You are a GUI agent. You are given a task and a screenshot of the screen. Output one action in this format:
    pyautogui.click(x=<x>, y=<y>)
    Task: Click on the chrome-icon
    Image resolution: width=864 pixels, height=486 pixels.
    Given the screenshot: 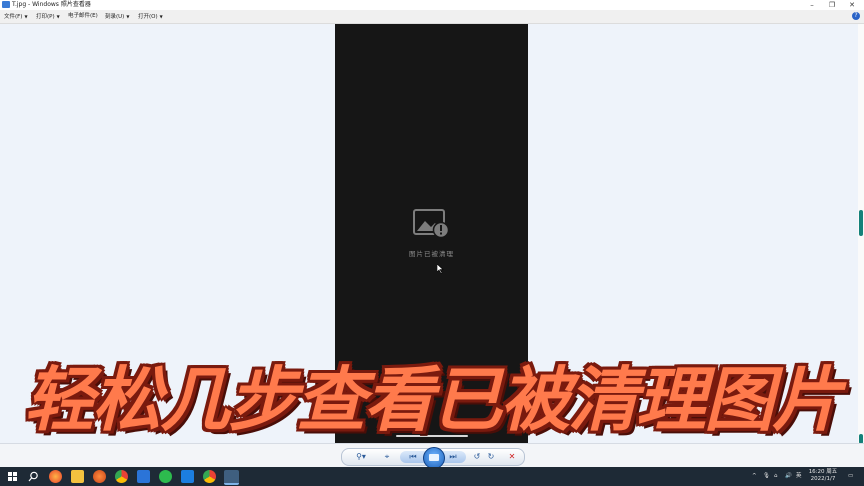 What is the action you would take?
    pyautogui.click(x=121, y=476)
    